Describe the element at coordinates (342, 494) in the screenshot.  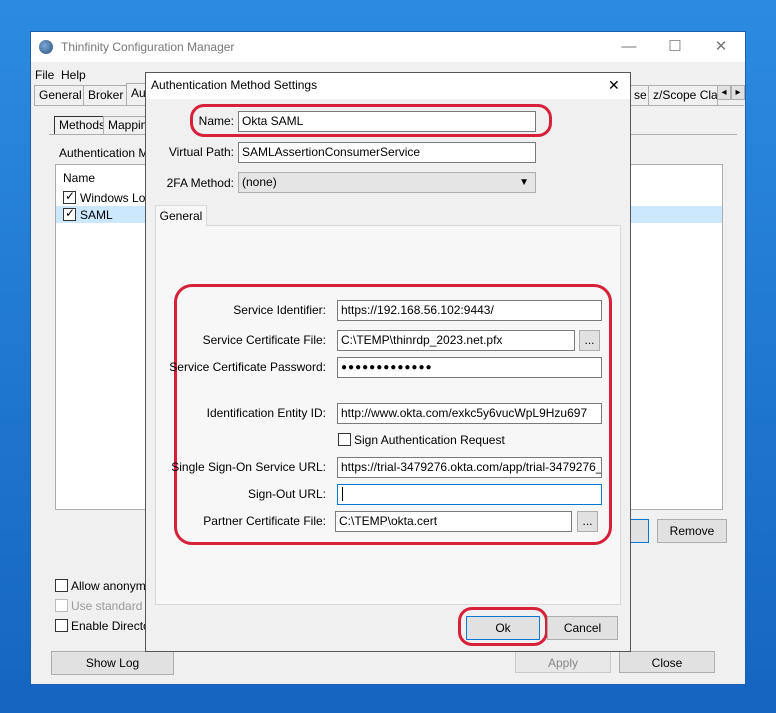
I see `text-caret` at that location.